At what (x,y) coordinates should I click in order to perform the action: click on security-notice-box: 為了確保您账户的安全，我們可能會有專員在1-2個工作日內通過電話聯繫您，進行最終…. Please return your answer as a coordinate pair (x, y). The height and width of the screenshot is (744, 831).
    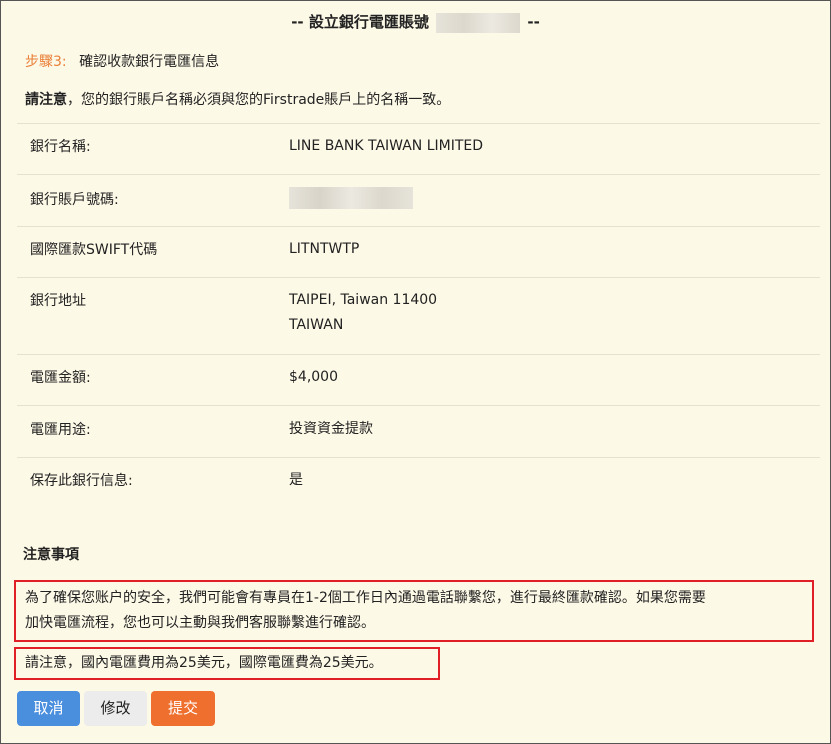
    Looking at the image, I should click on (414, 611).